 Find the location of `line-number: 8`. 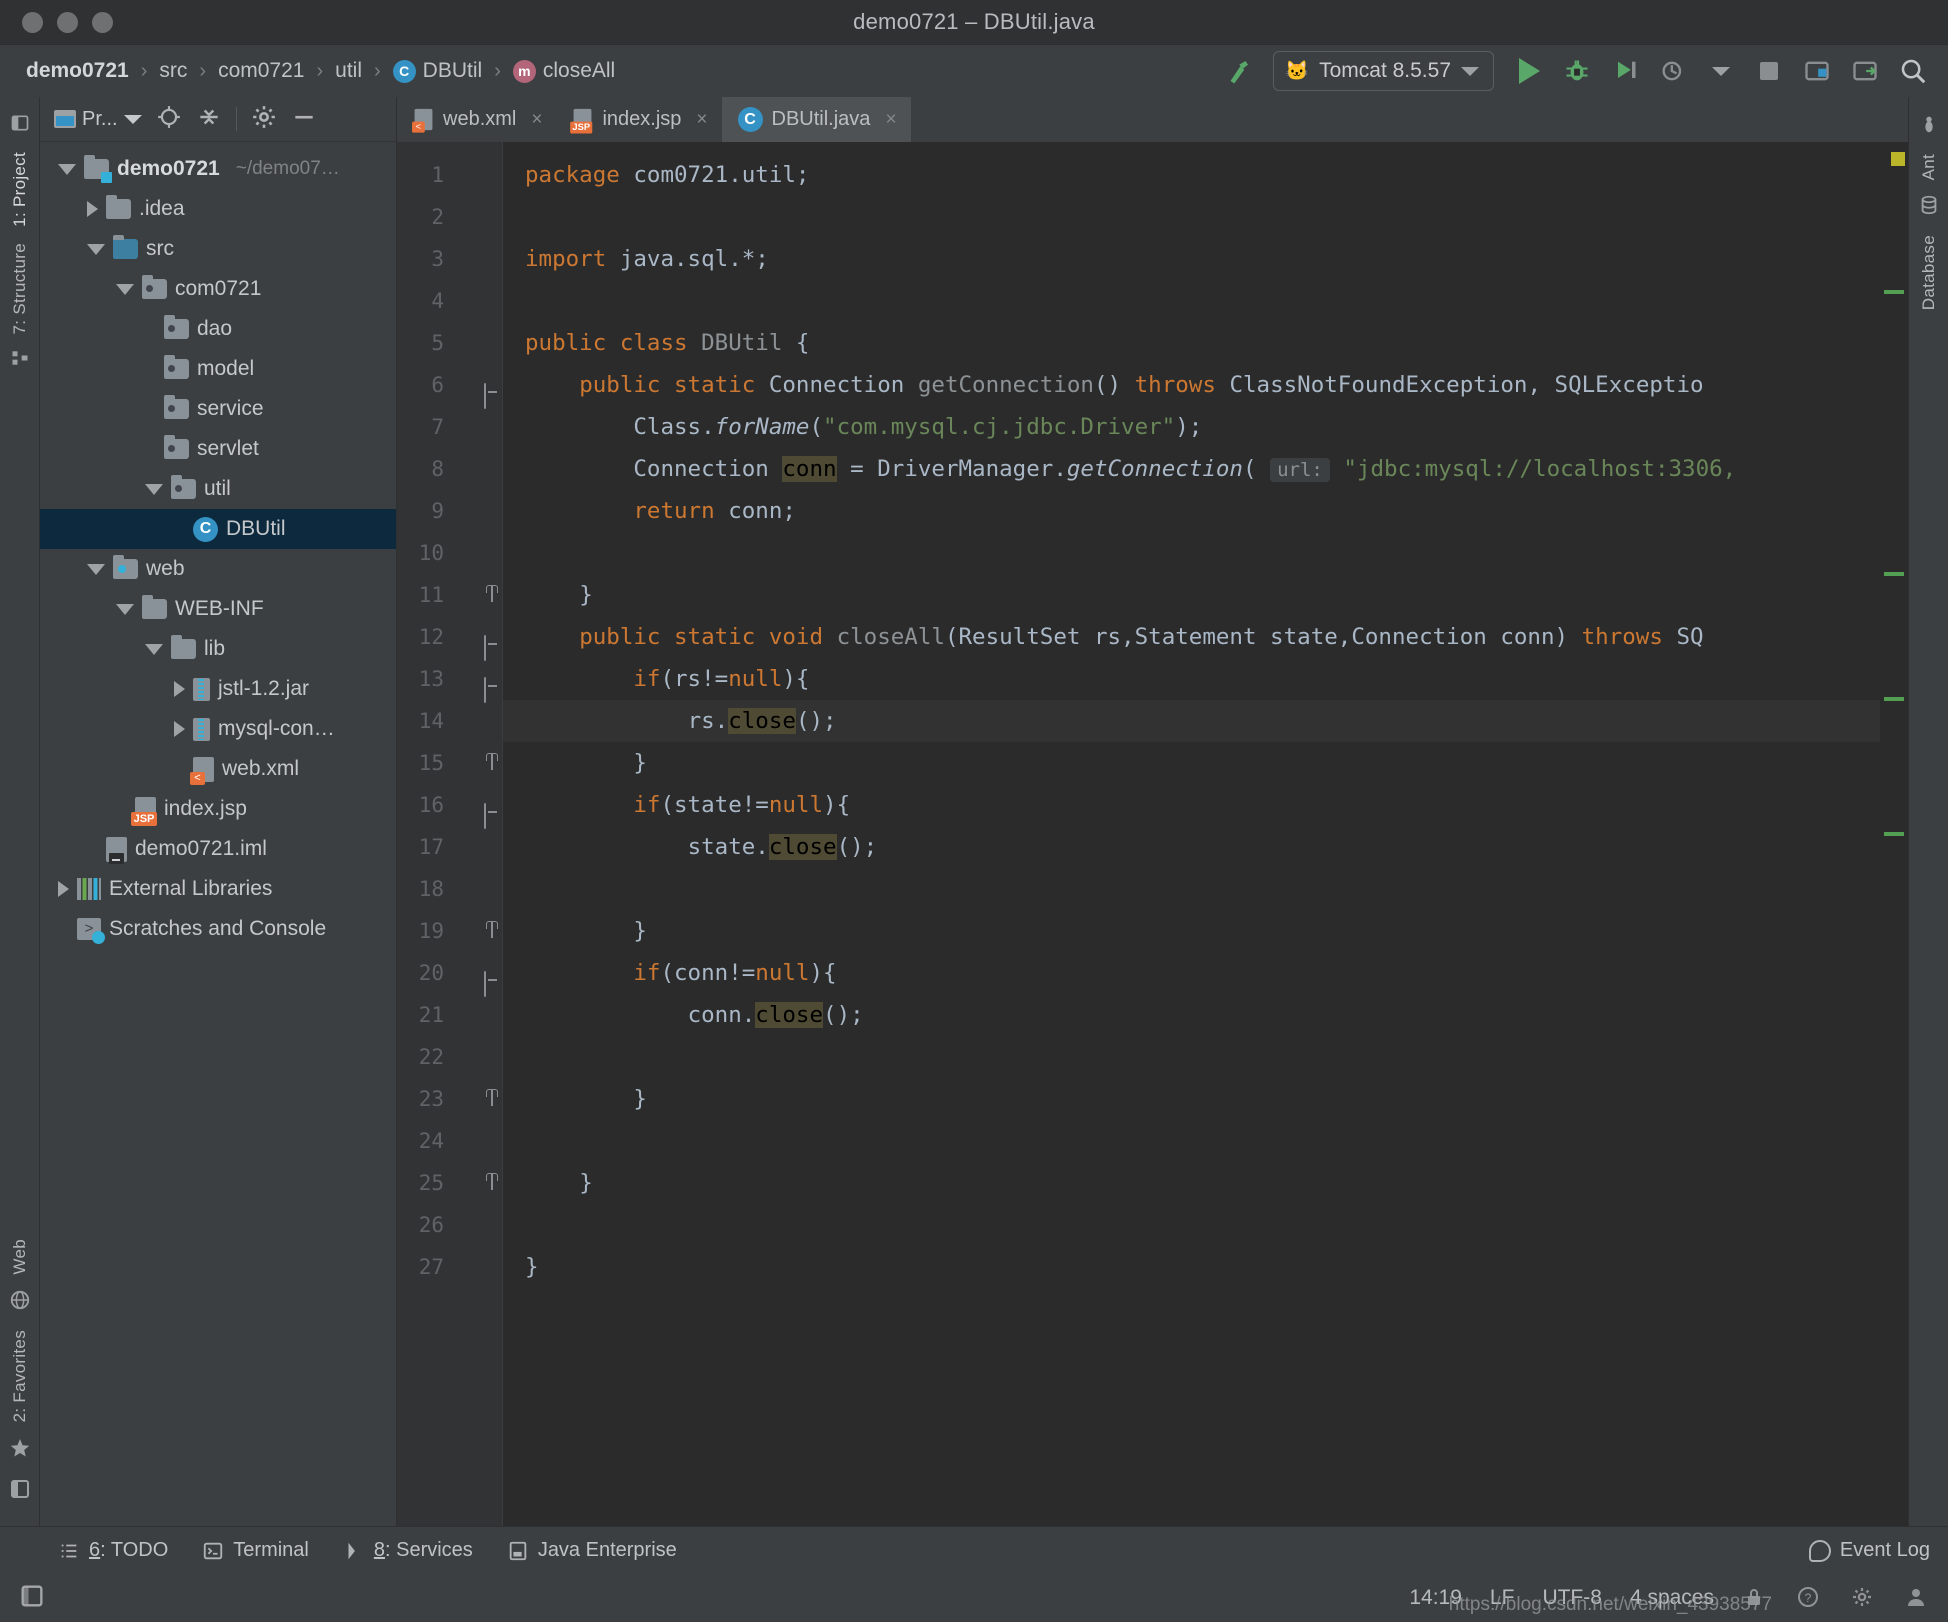

line-number: 8 is located at coordinates (449, 469).